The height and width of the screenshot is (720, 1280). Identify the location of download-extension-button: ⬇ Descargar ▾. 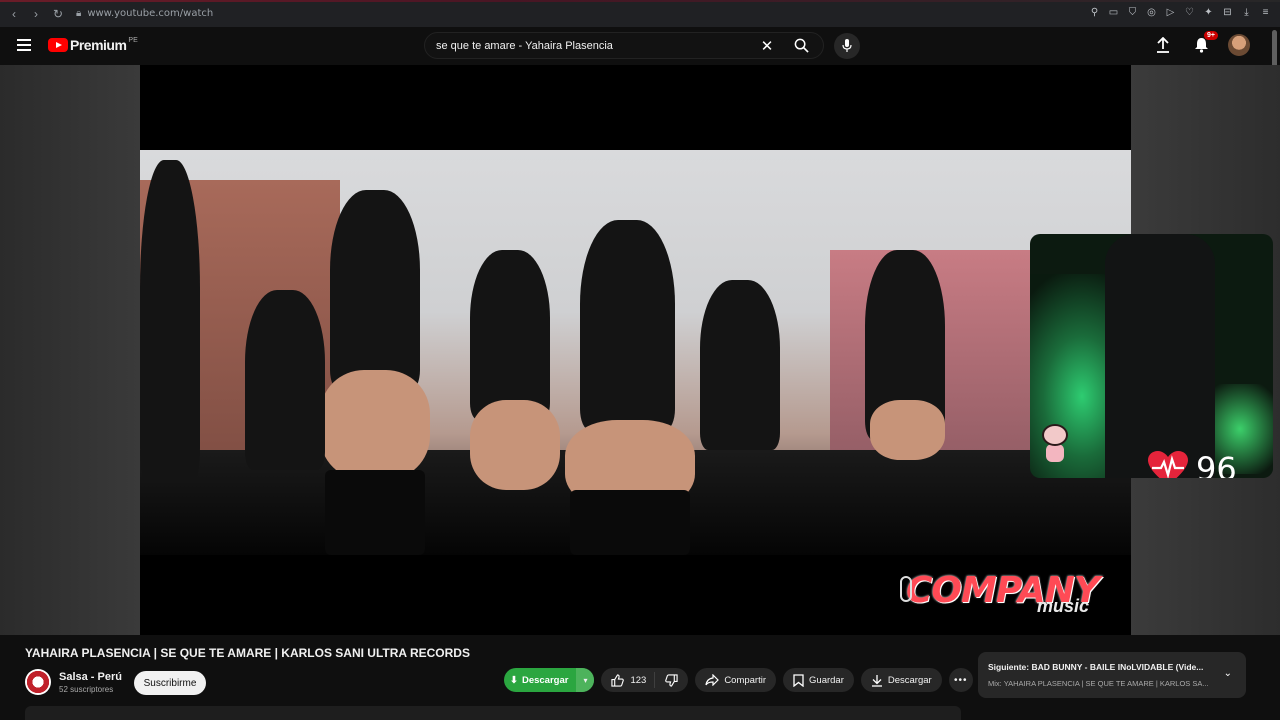
(549, 680).